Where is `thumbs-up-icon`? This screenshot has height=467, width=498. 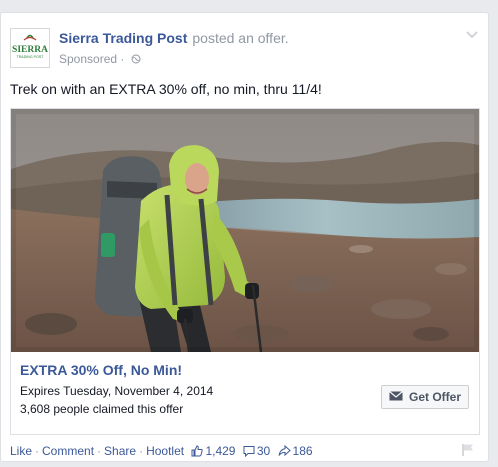 thumbs-up-icon is located at coordinates (197, 451).